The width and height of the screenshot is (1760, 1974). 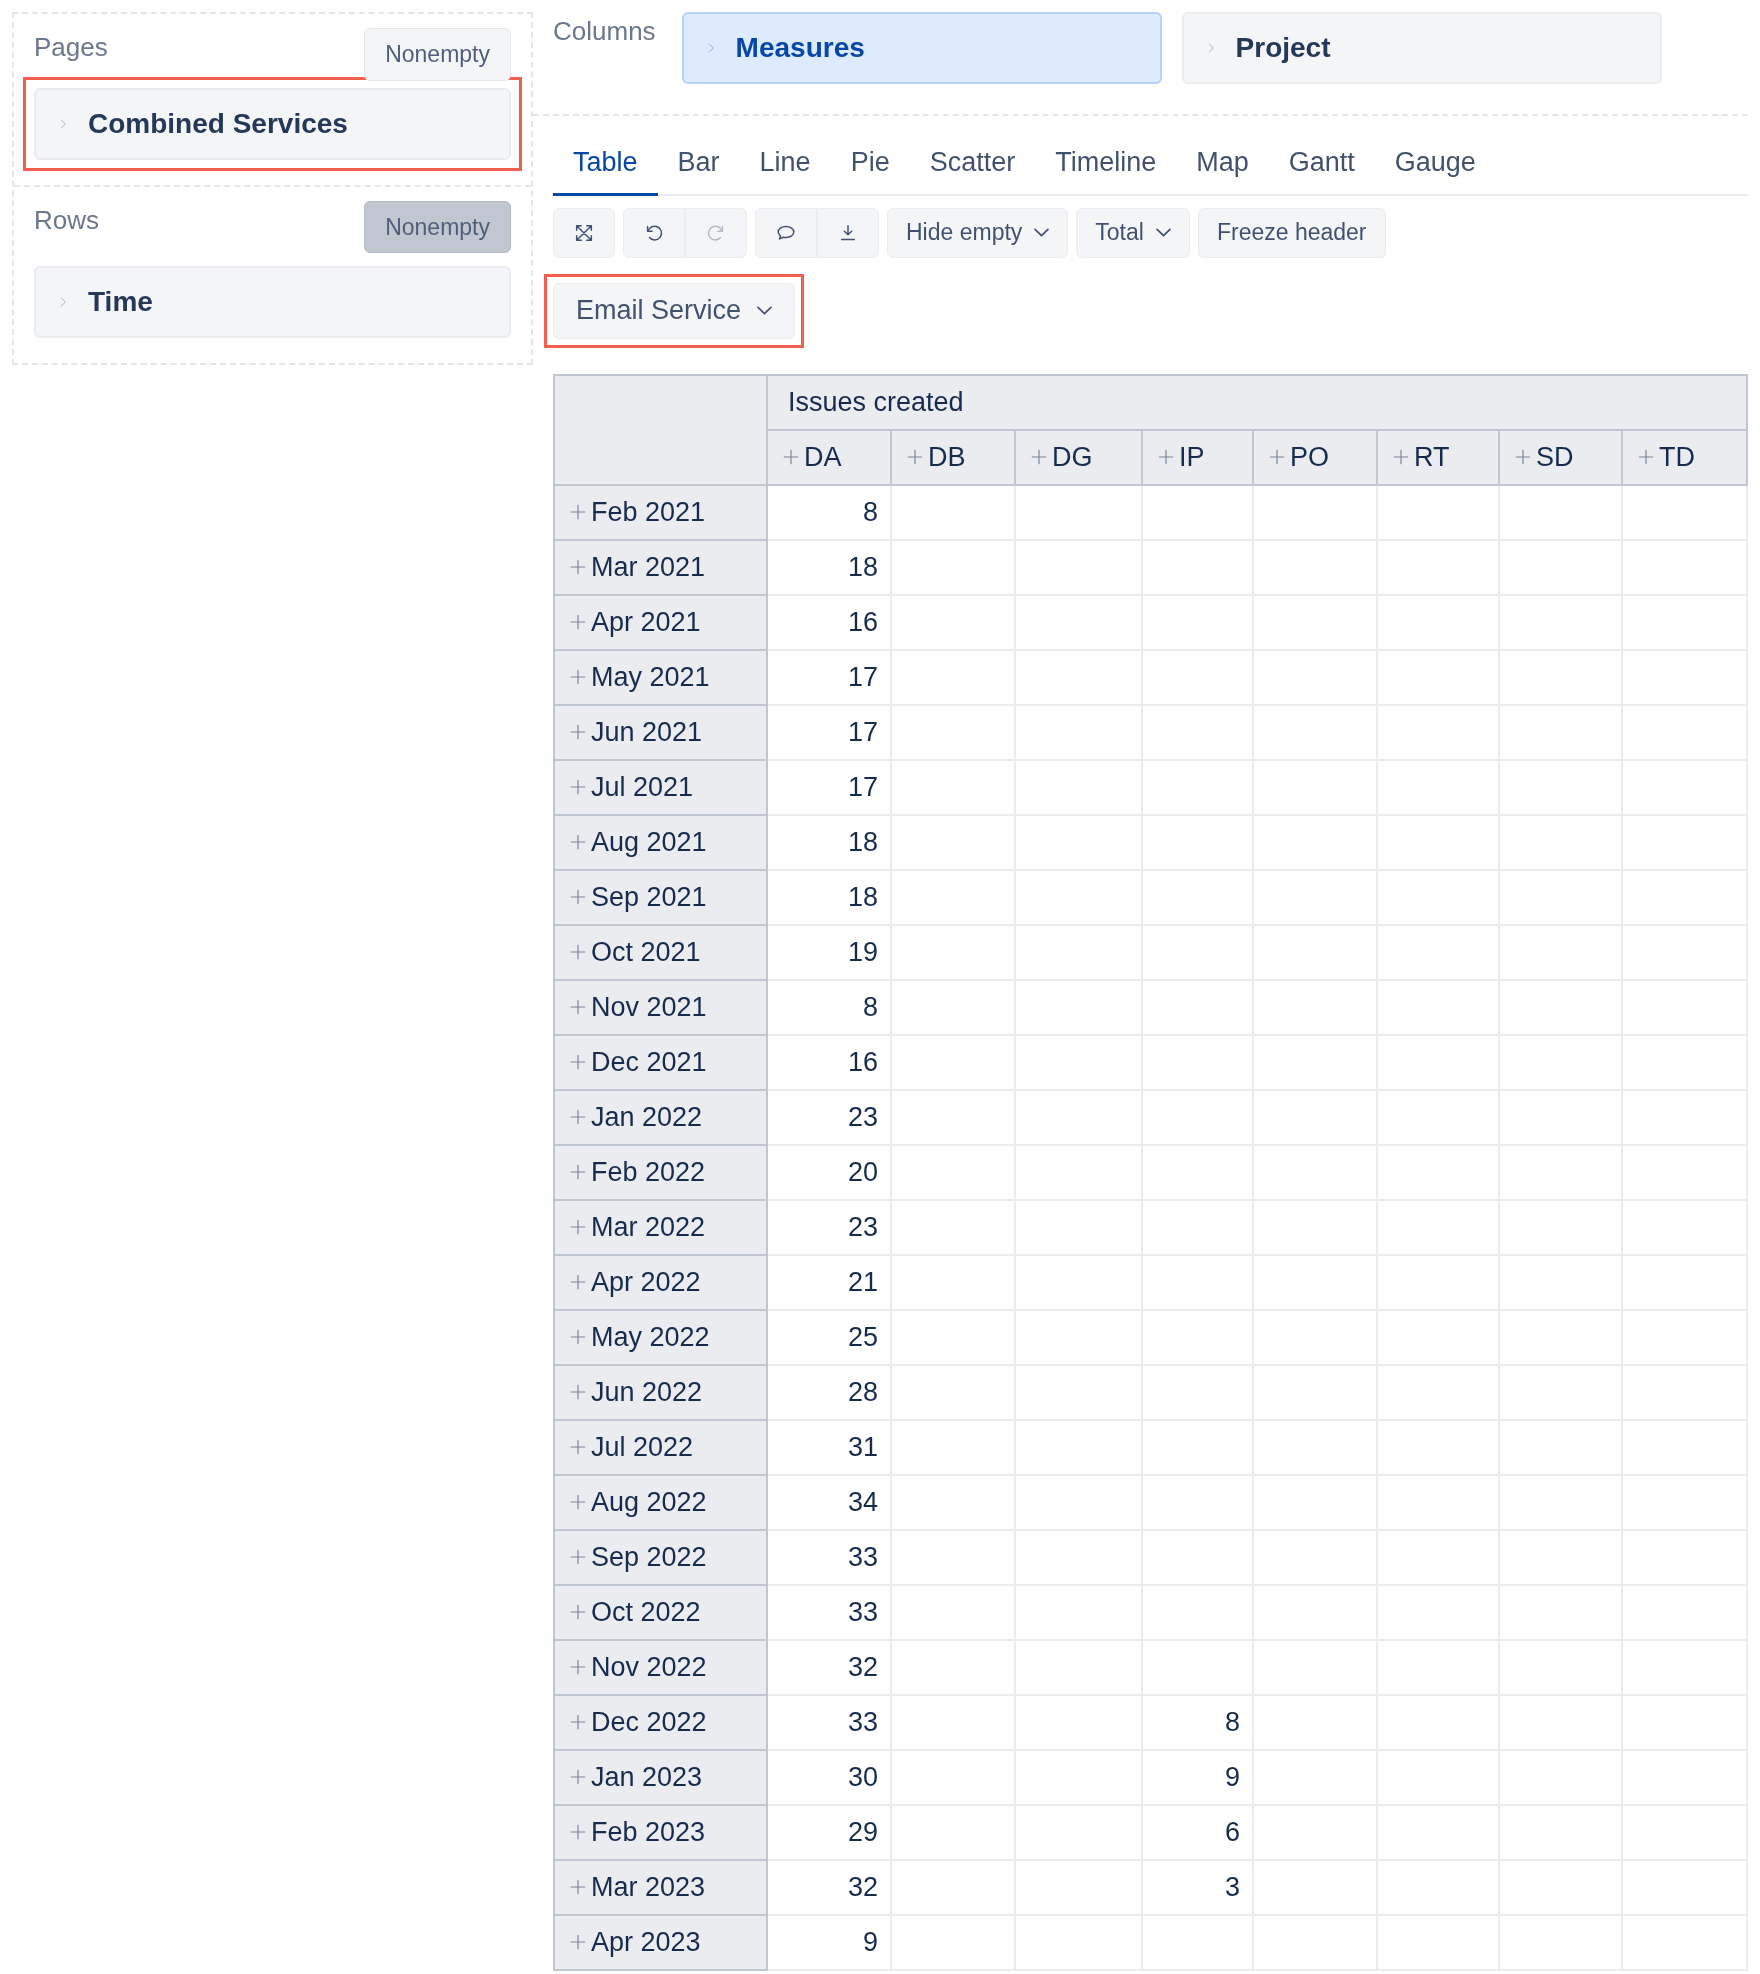 What do you see at coordinates (848, 232) in the screenshot?
I see `download-button` at bounding box center [848, 232].